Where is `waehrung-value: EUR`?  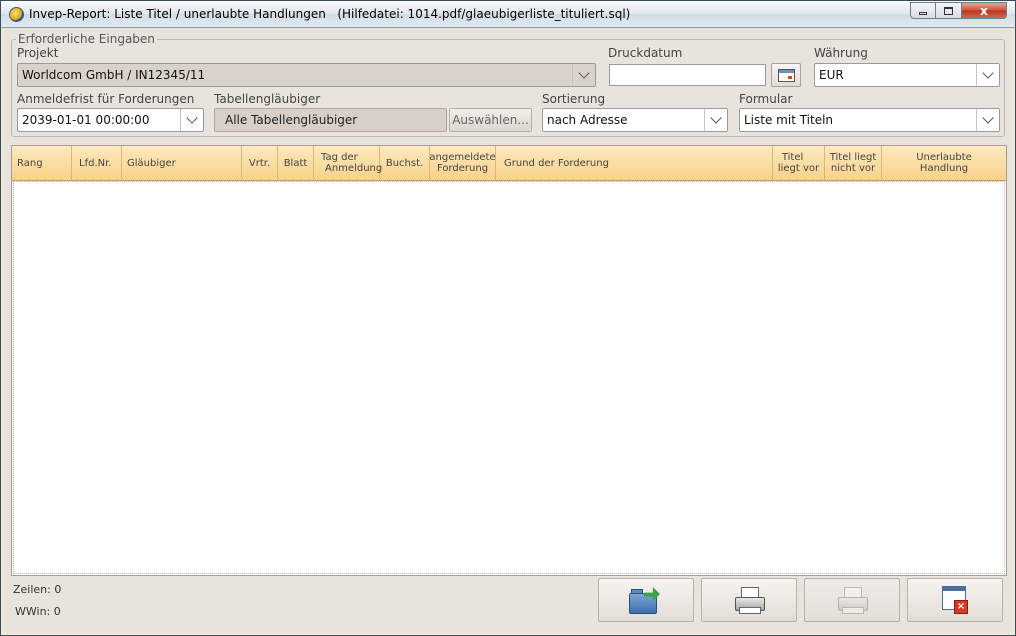 waehrung-value: EUR is located at coordinates (831, 75).